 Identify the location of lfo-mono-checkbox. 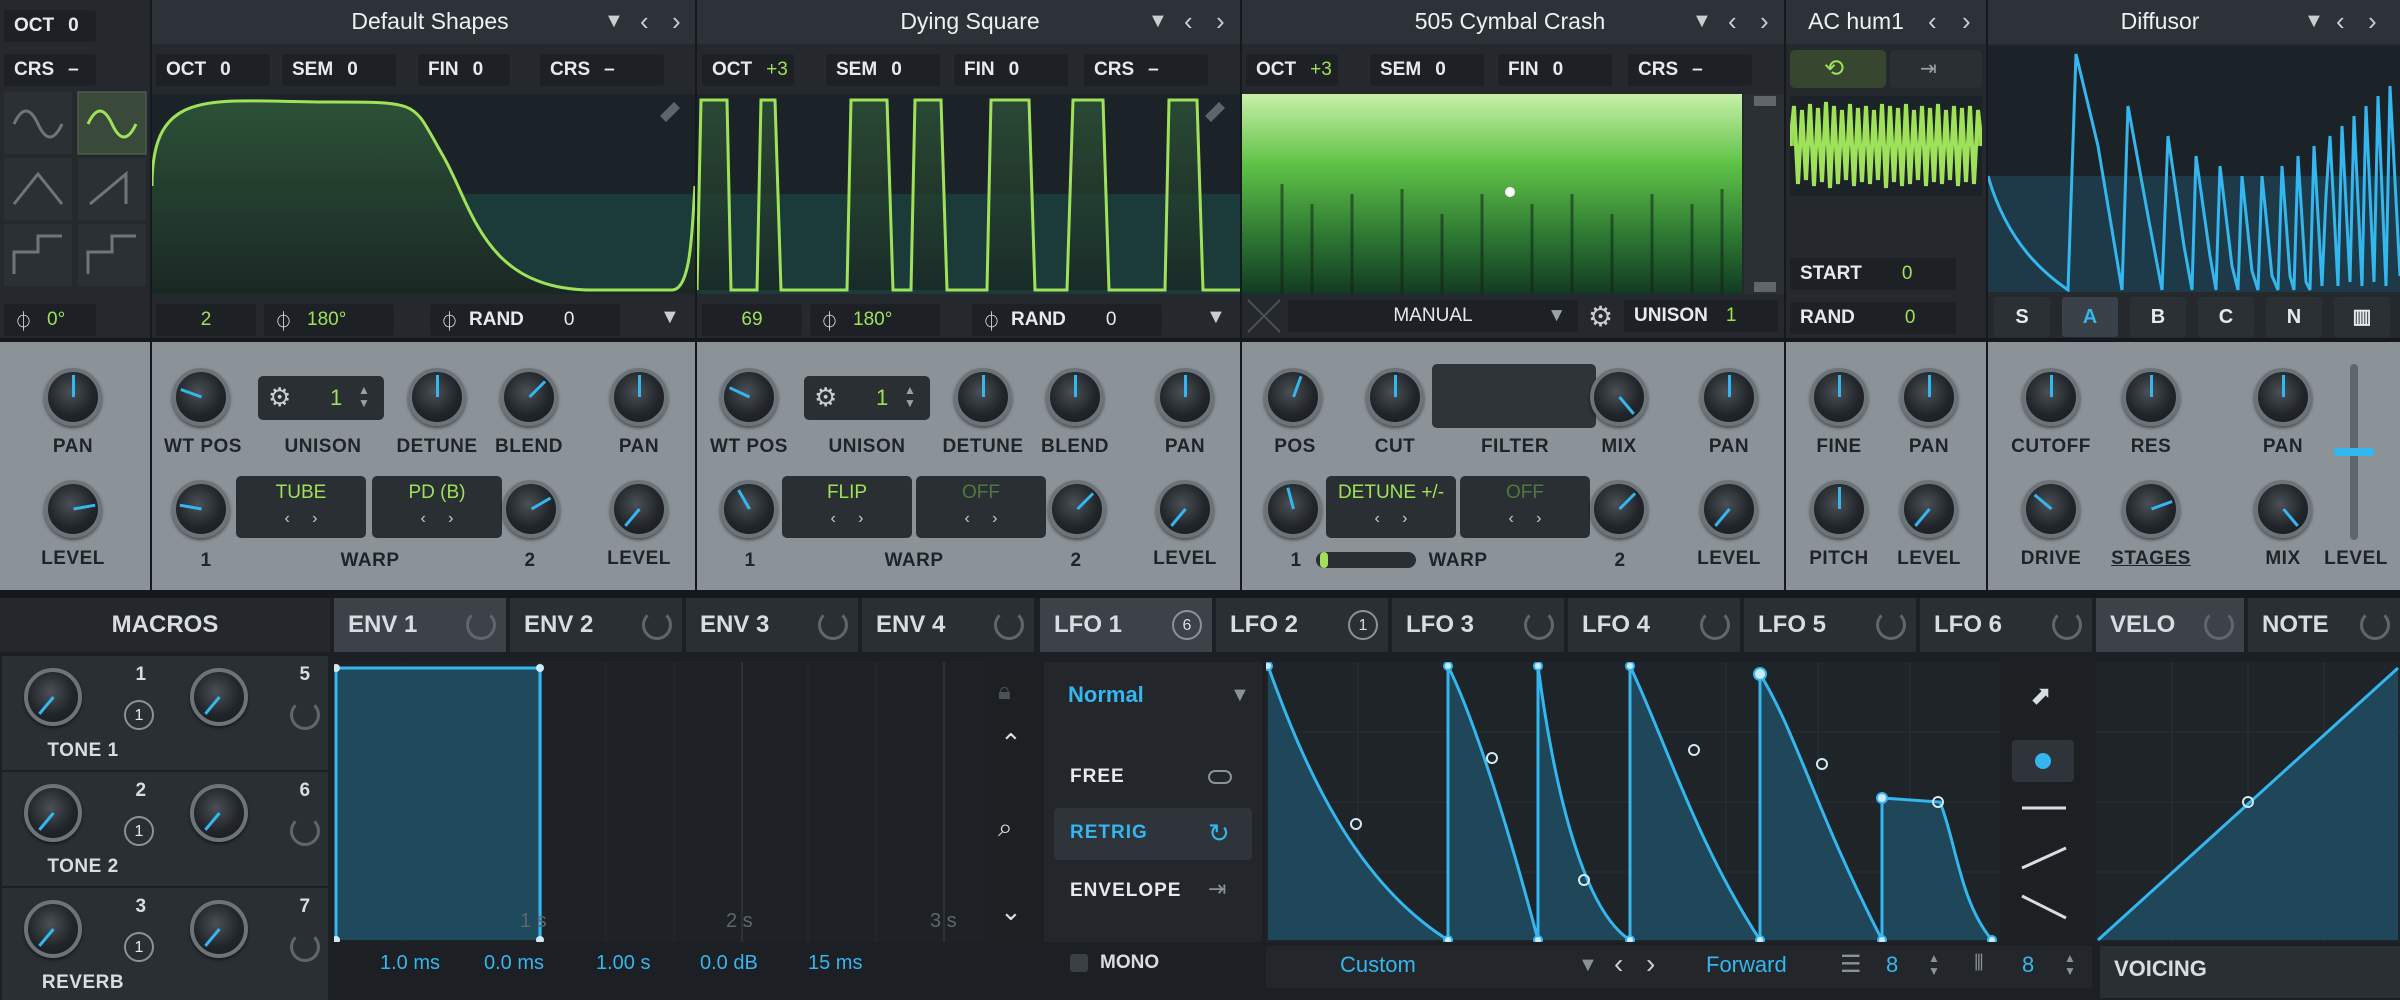
(1079, 963).